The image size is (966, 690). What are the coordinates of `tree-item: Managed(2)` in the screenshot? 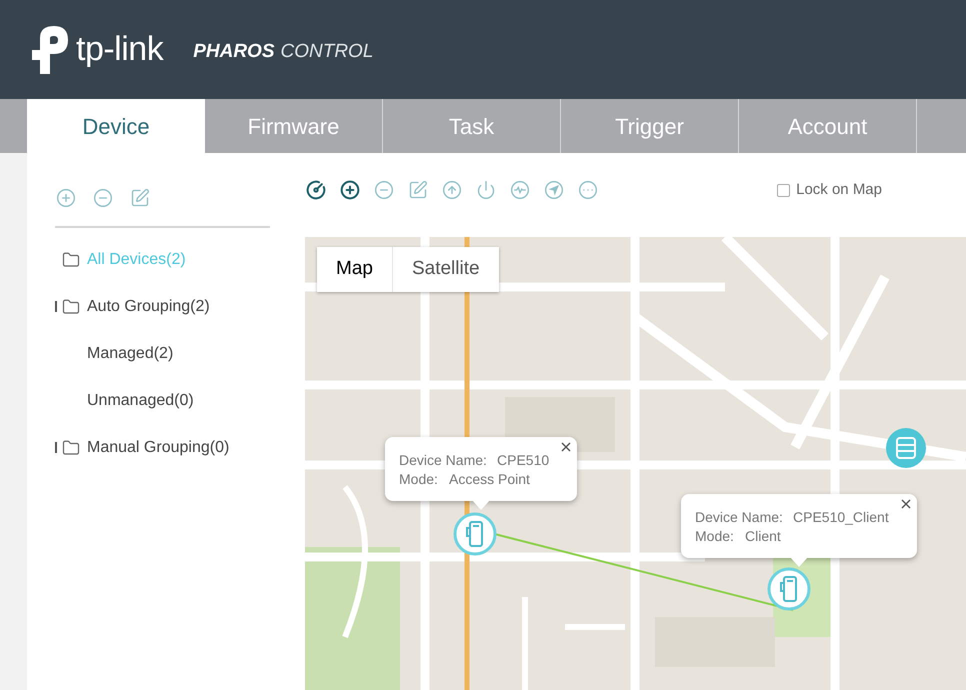 It's located at (130, 354).